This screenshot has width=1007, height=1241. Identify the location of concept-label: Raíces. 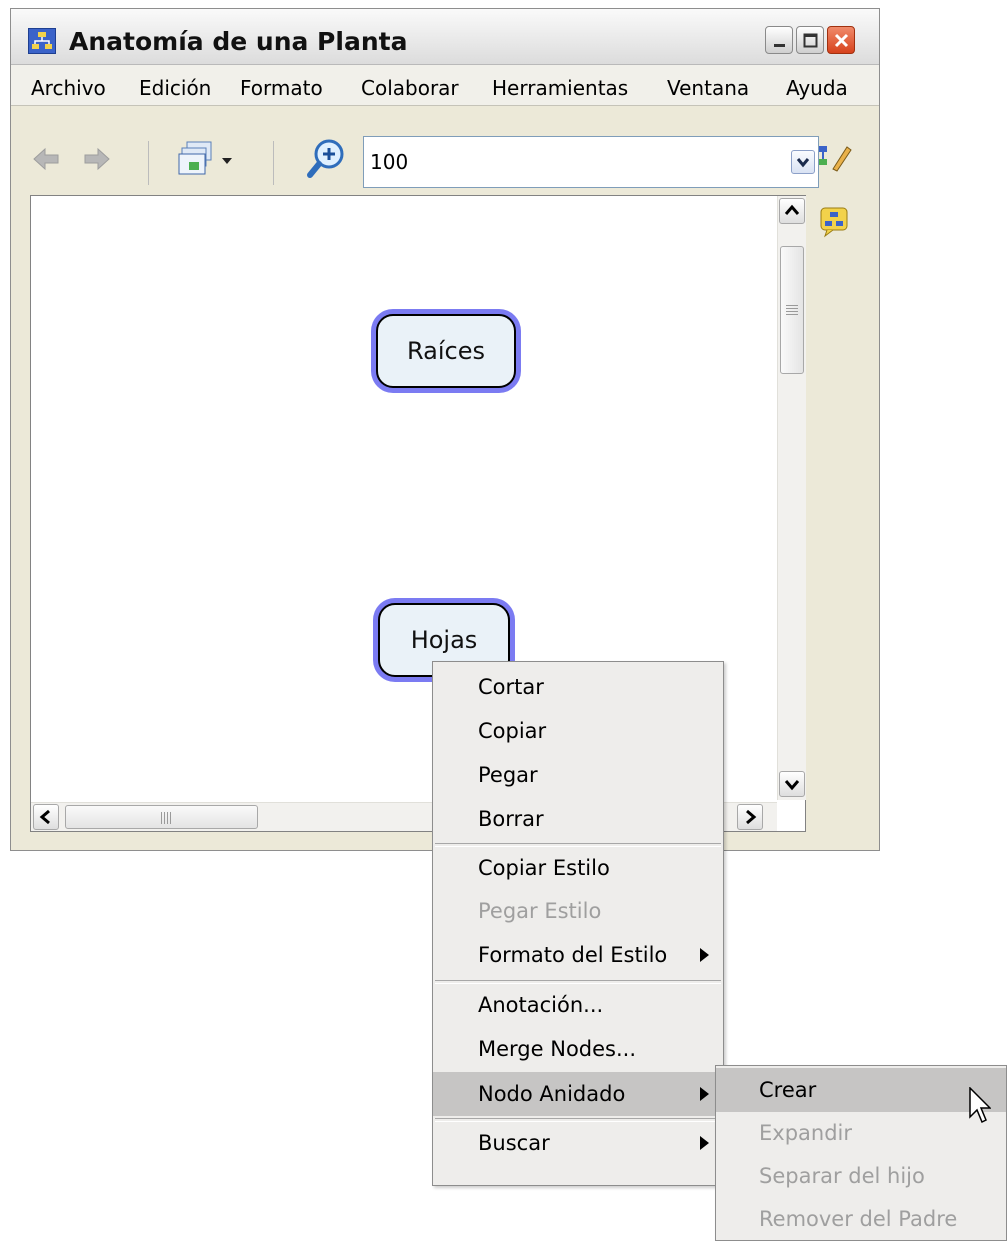
(446, 351).